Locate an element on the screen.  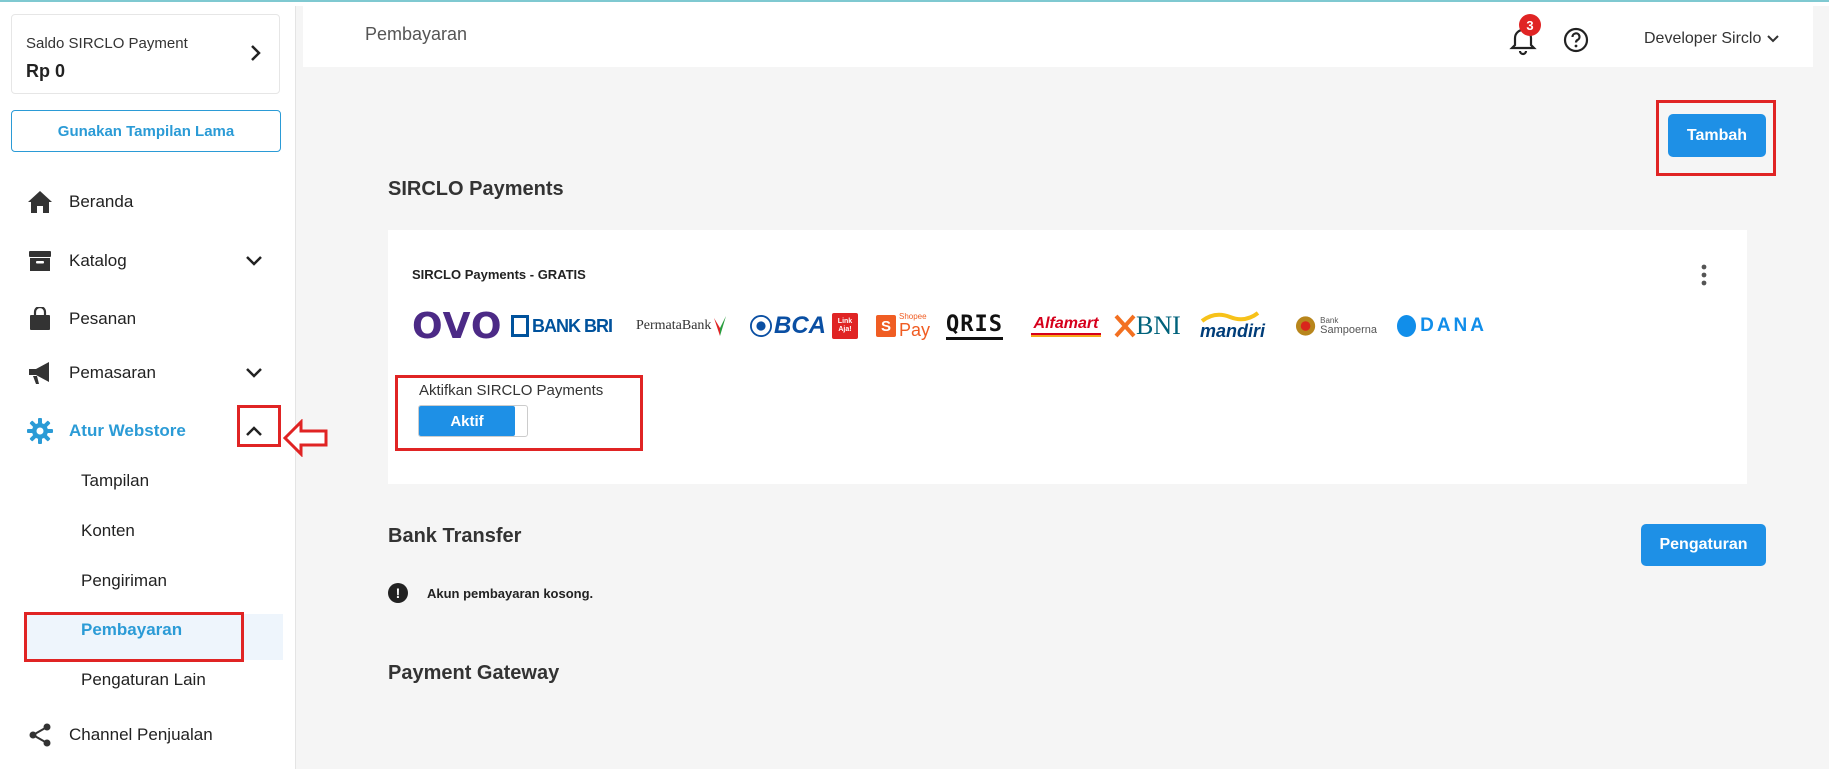
chevron-right-icon is located at coordinates (256, 53).